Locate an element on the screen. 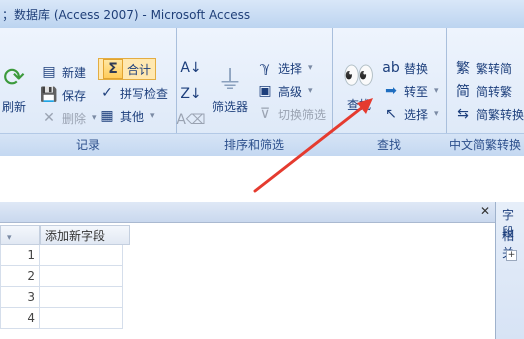  table-row: 4 is located at coordinates (65, 318).